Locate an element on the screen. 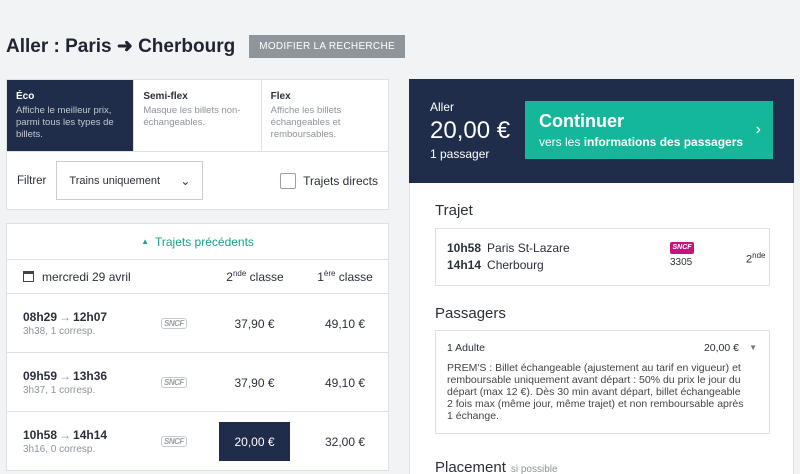 The height and width of the screenshot is (474, 800). train-times: 09h59 → 13h36 is located at coordinates (65, 376).